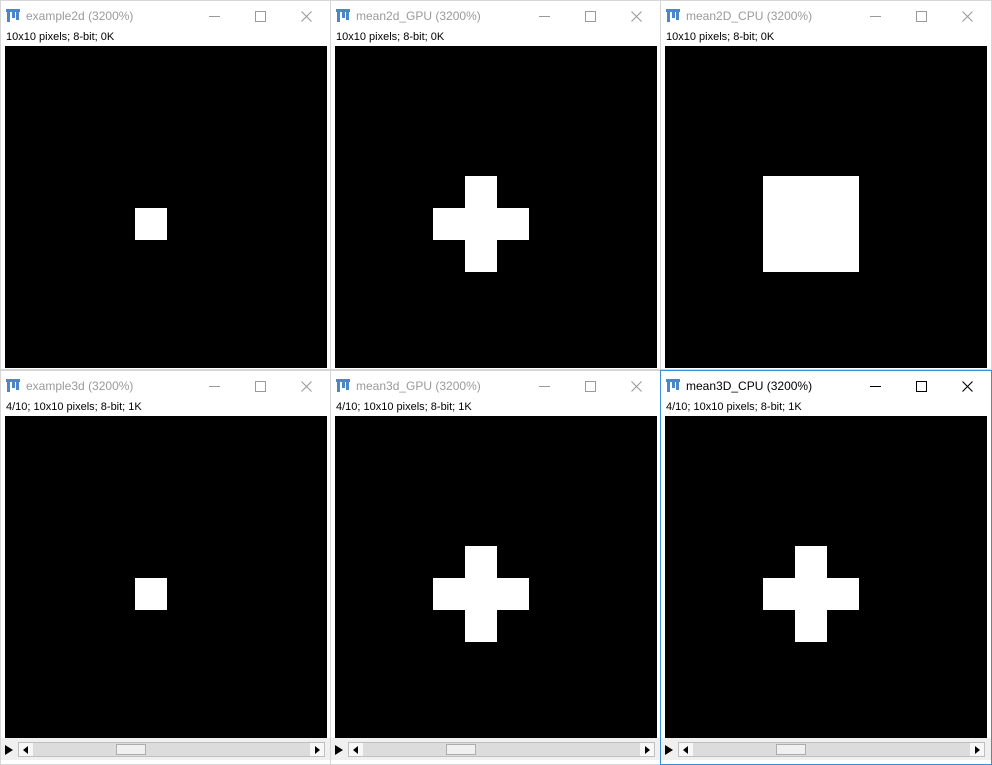 The image size is (992, 765). I want to click on title-bar: example2d (3200%), so click(165, 16).